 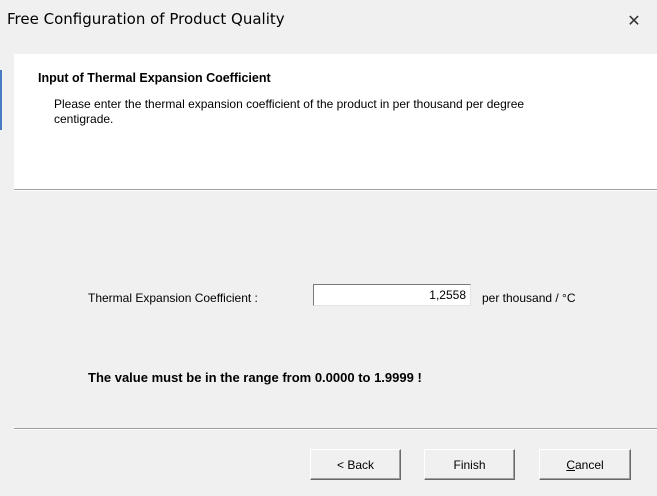 I want to click on window-title: Free Configuration of Product Quality, so click(x=146, y=19).